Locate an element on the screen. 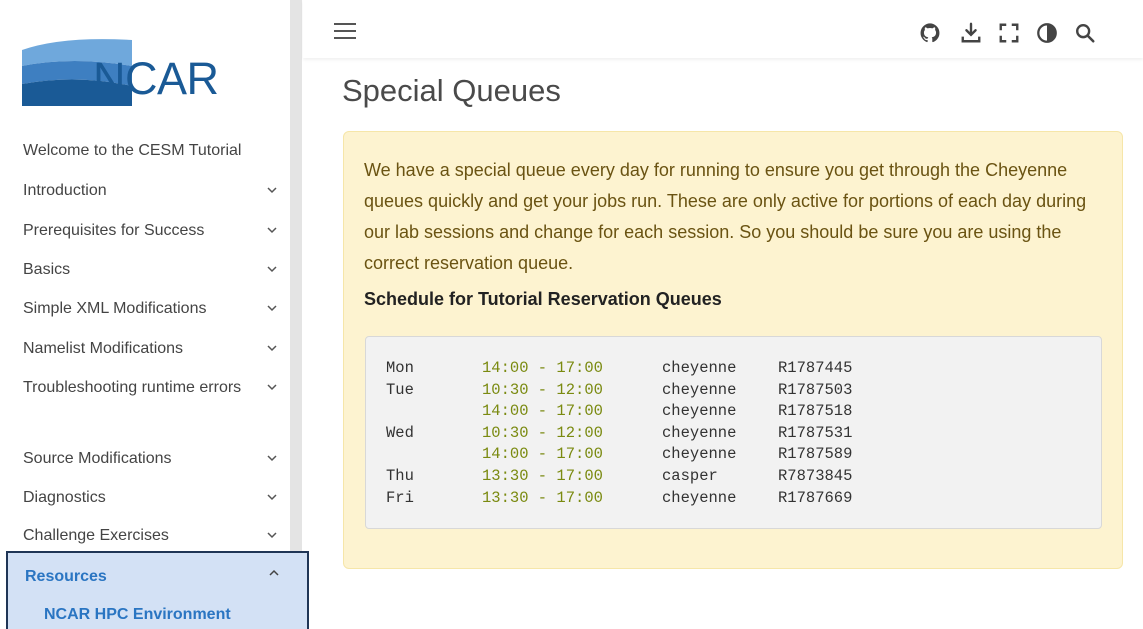  schedule-reservation: R1787531 is located at coordinates (815, 432).